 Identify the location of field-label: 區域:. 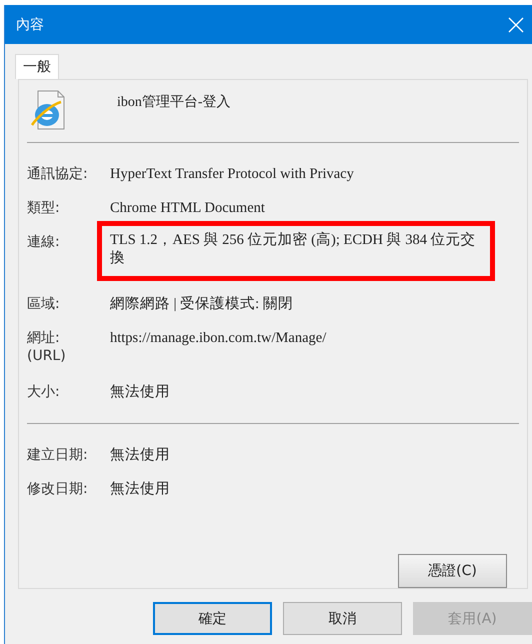
(44, 304).